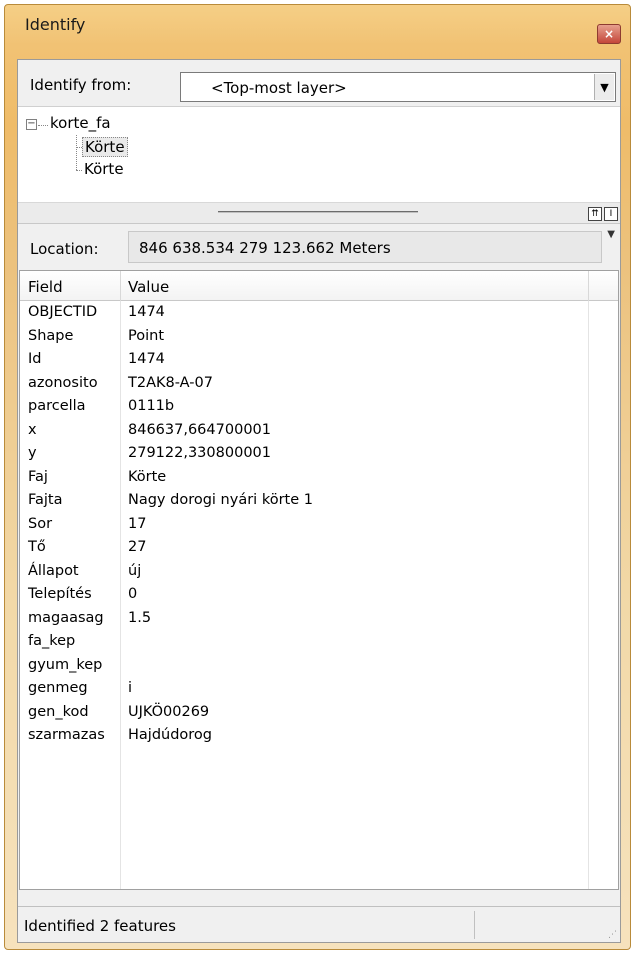 This screenshot has height=954, width=635. Describe the element at coordinates (319, 431) in the screenshot. I see `table-row: x 846637,664700001` at that location.